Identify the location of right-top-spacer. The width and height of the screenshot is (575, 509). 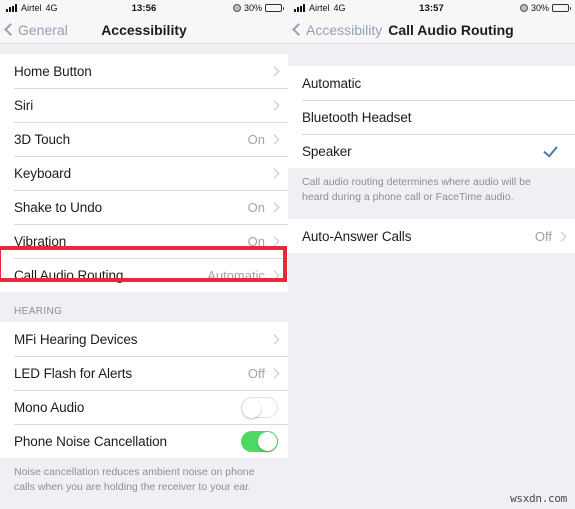
(431, 55).